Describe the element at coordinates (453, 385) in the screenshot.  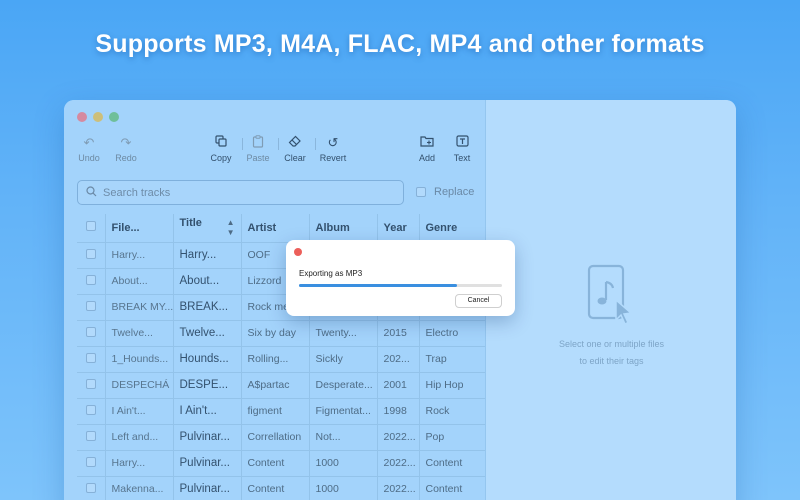
I see `cell-genre: Hip Hop` at that location.